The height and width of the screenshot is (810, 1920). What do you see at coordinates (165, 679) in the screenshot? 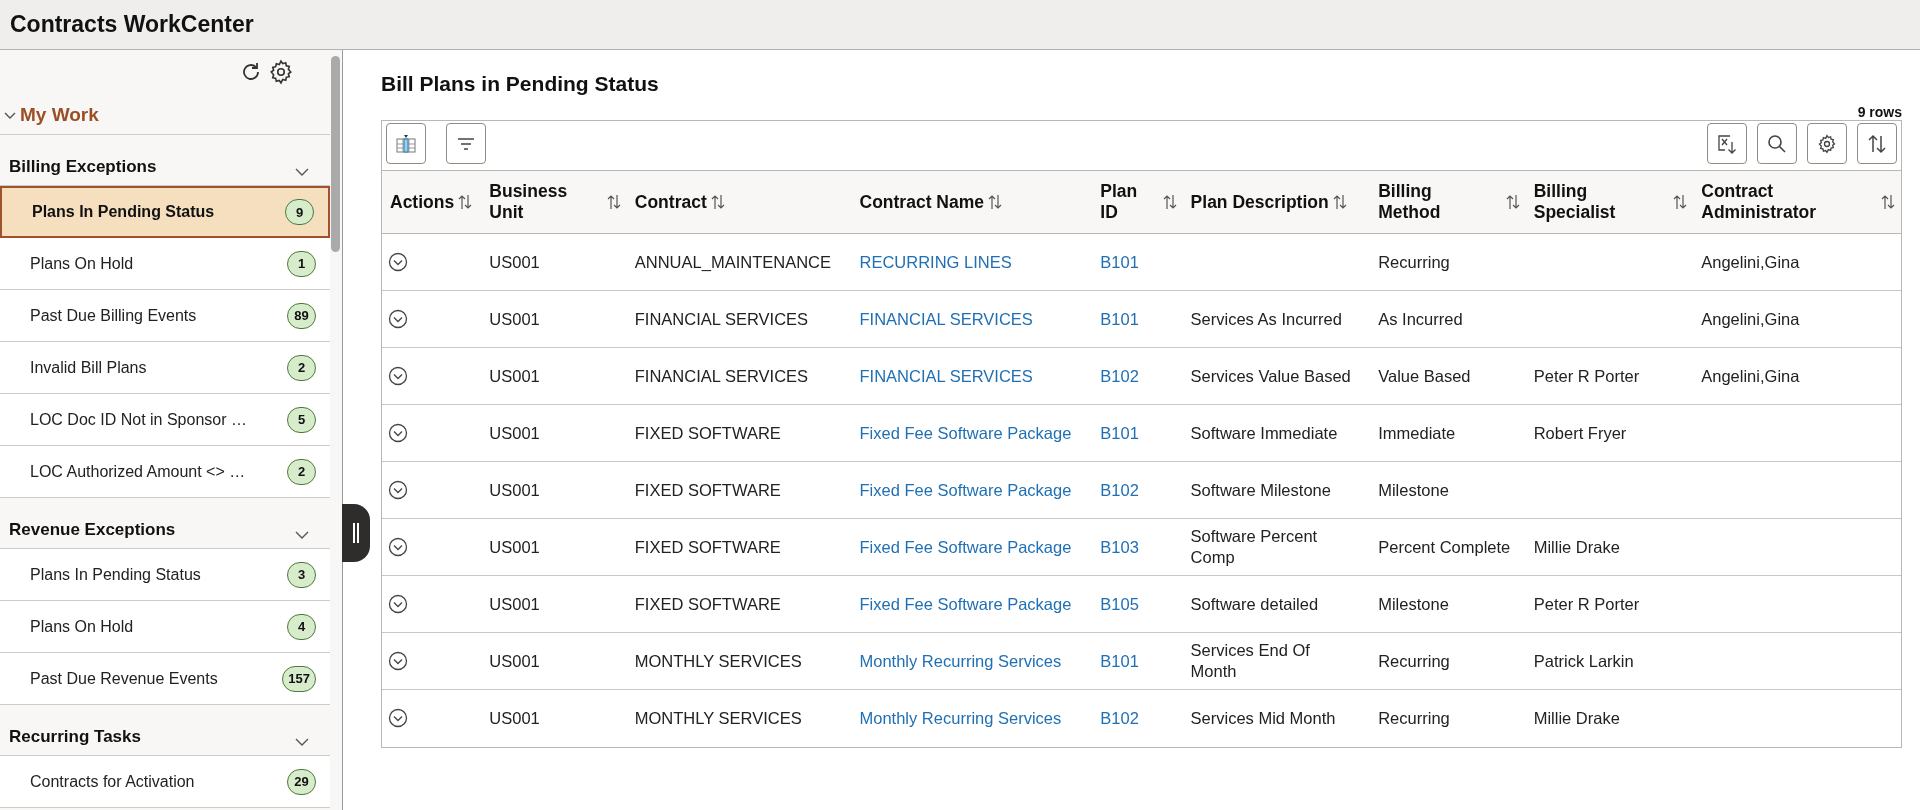
I see `sidebar-item: Past Due Revenue Events 157` at bounding box center [165, 679].